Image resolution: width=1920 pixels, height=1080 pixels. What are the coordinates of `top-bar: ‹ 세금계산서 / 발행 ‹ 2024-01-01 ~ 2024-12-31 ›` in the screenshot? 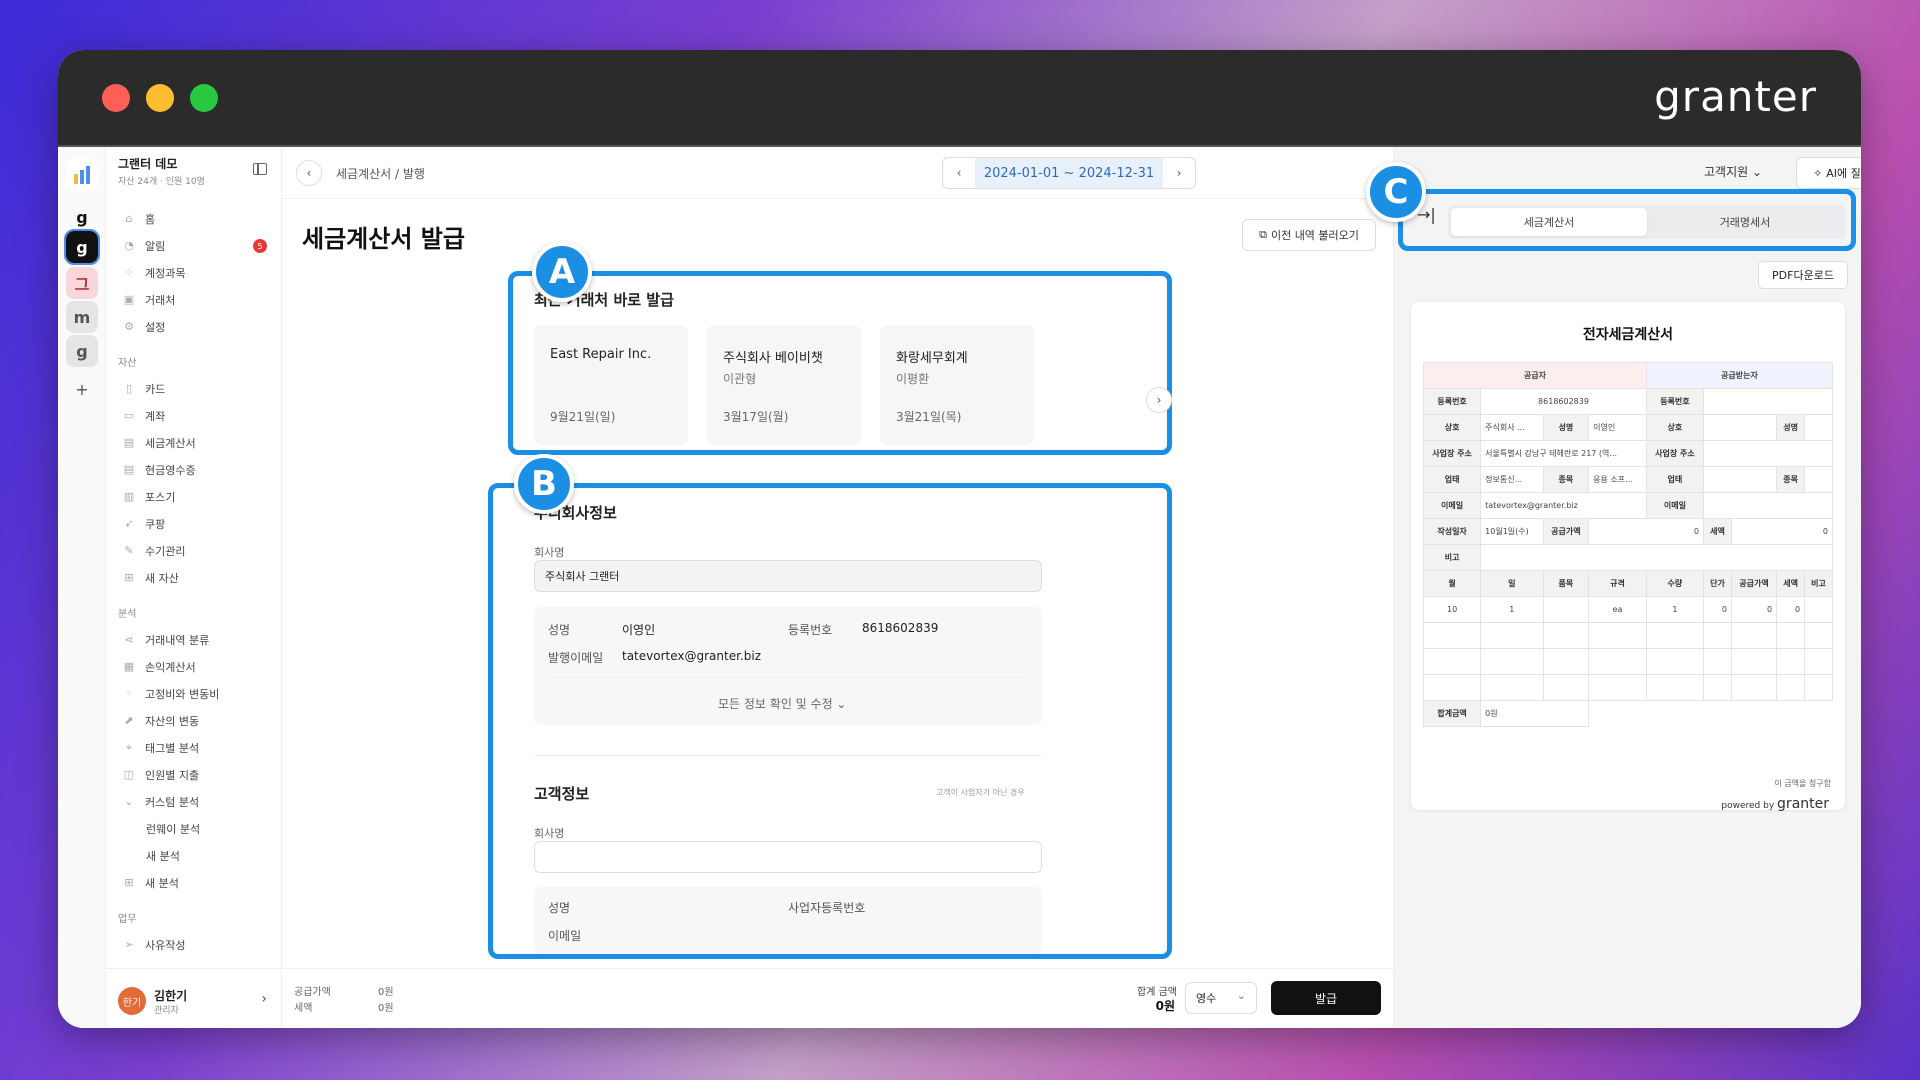 It's located at (837, 173).